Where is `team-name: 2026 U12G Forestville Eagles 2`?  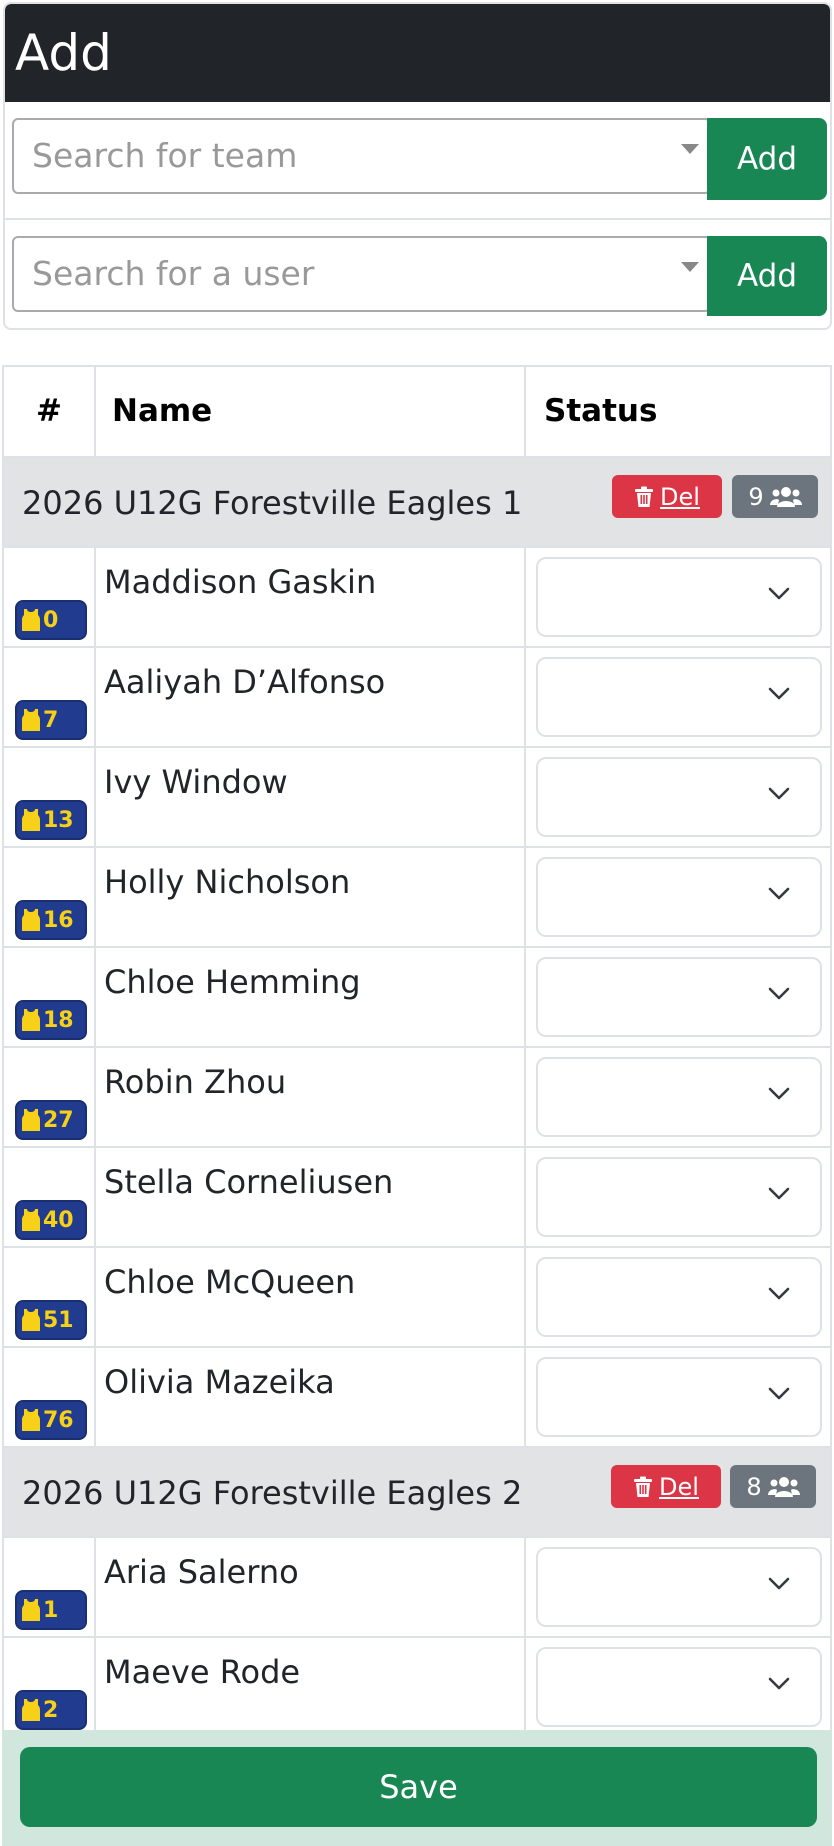 team-name: 2026 U12G Forestville Eagles 2 is located at coordinates (272, 1493).